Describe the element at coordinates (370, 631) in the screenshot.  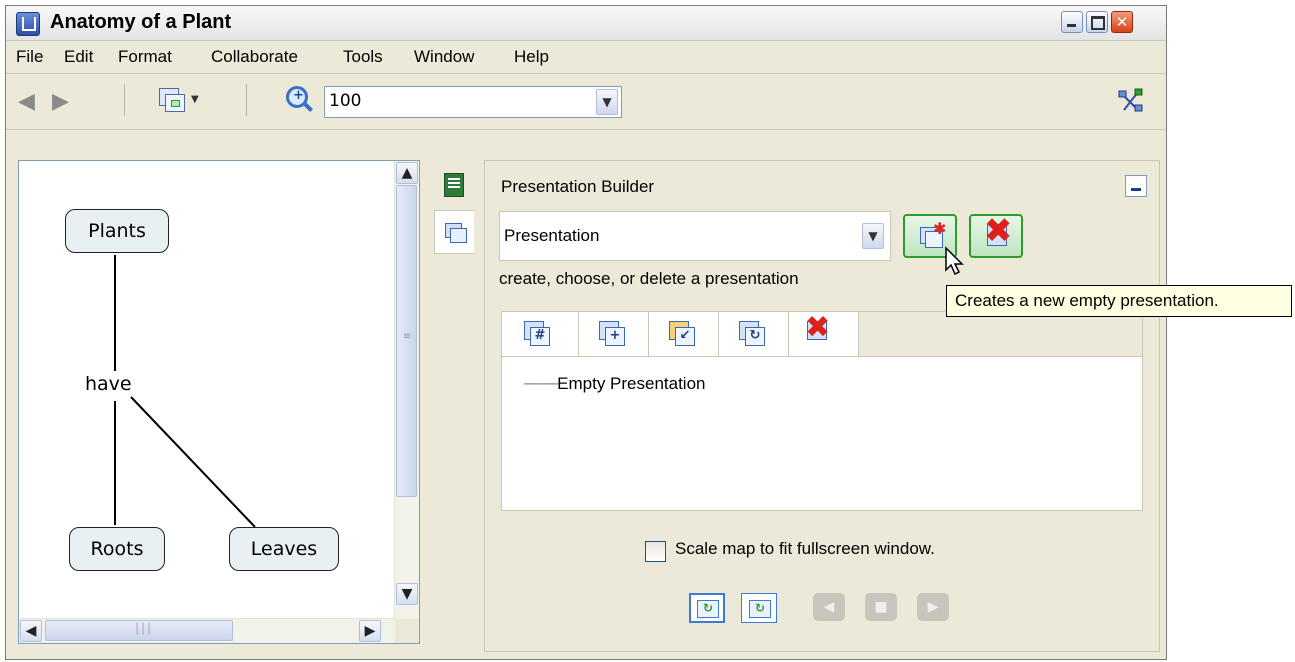
I see `scroll-right-button: ▶` at that location.